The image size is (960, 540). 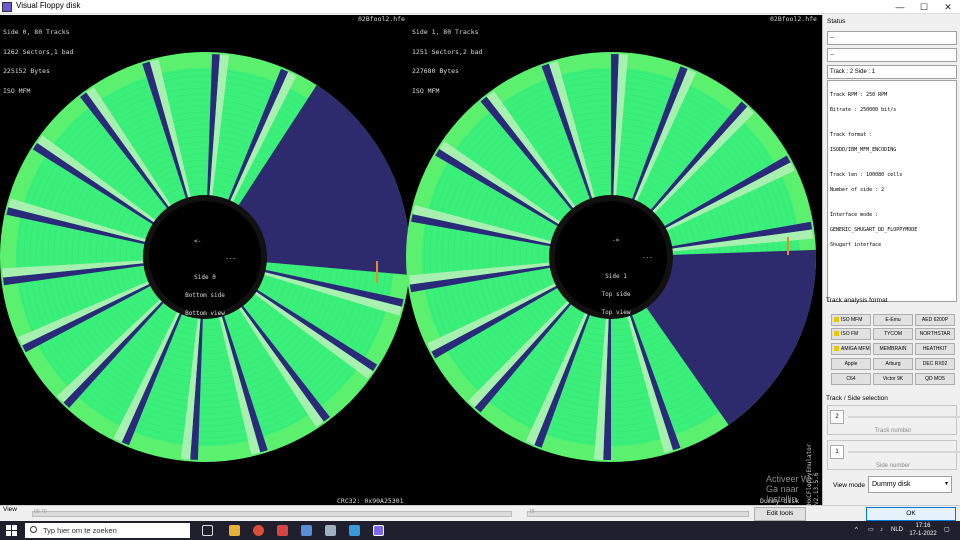 What do you see at coordinates (38, 51) in the screenshot?
I see `side0-info-line: 1262 Sectors,1 bad` at bounding box center [38, 51].